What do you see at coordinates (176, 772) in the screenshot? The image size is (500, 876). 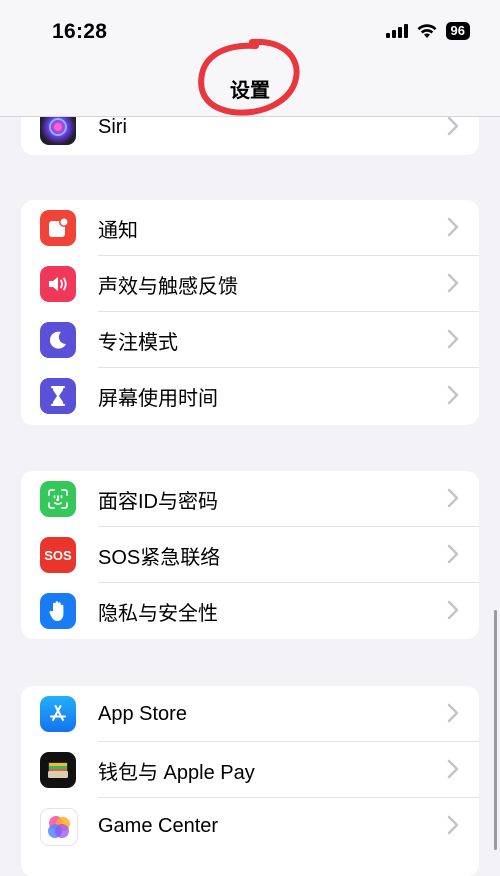 I see `settings-row-label: 钱包与 Apple Pay` at bounding box center [176, 772].